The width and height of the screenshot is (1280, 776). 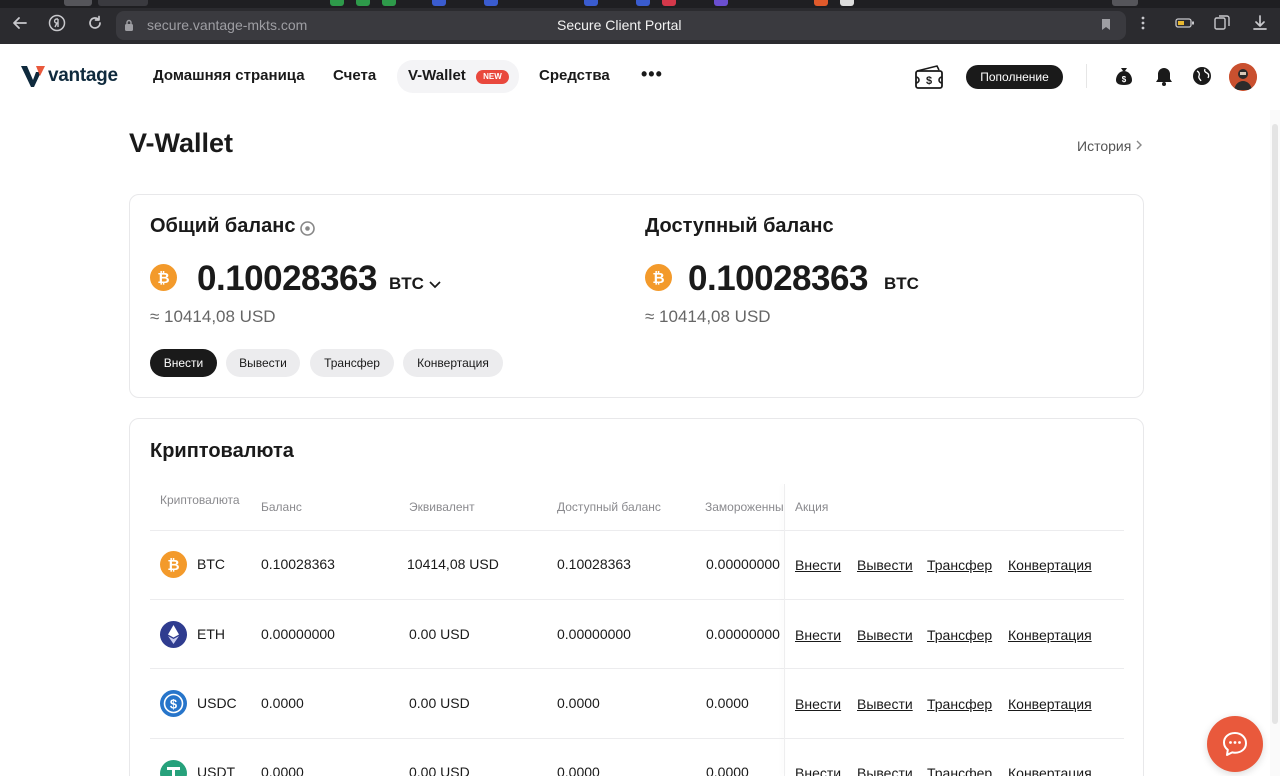 What do you see at coordinates (437, 75) in the screenshot?
I see `nav-vwallet: V-Wallet` at bounding box center [437, 75].